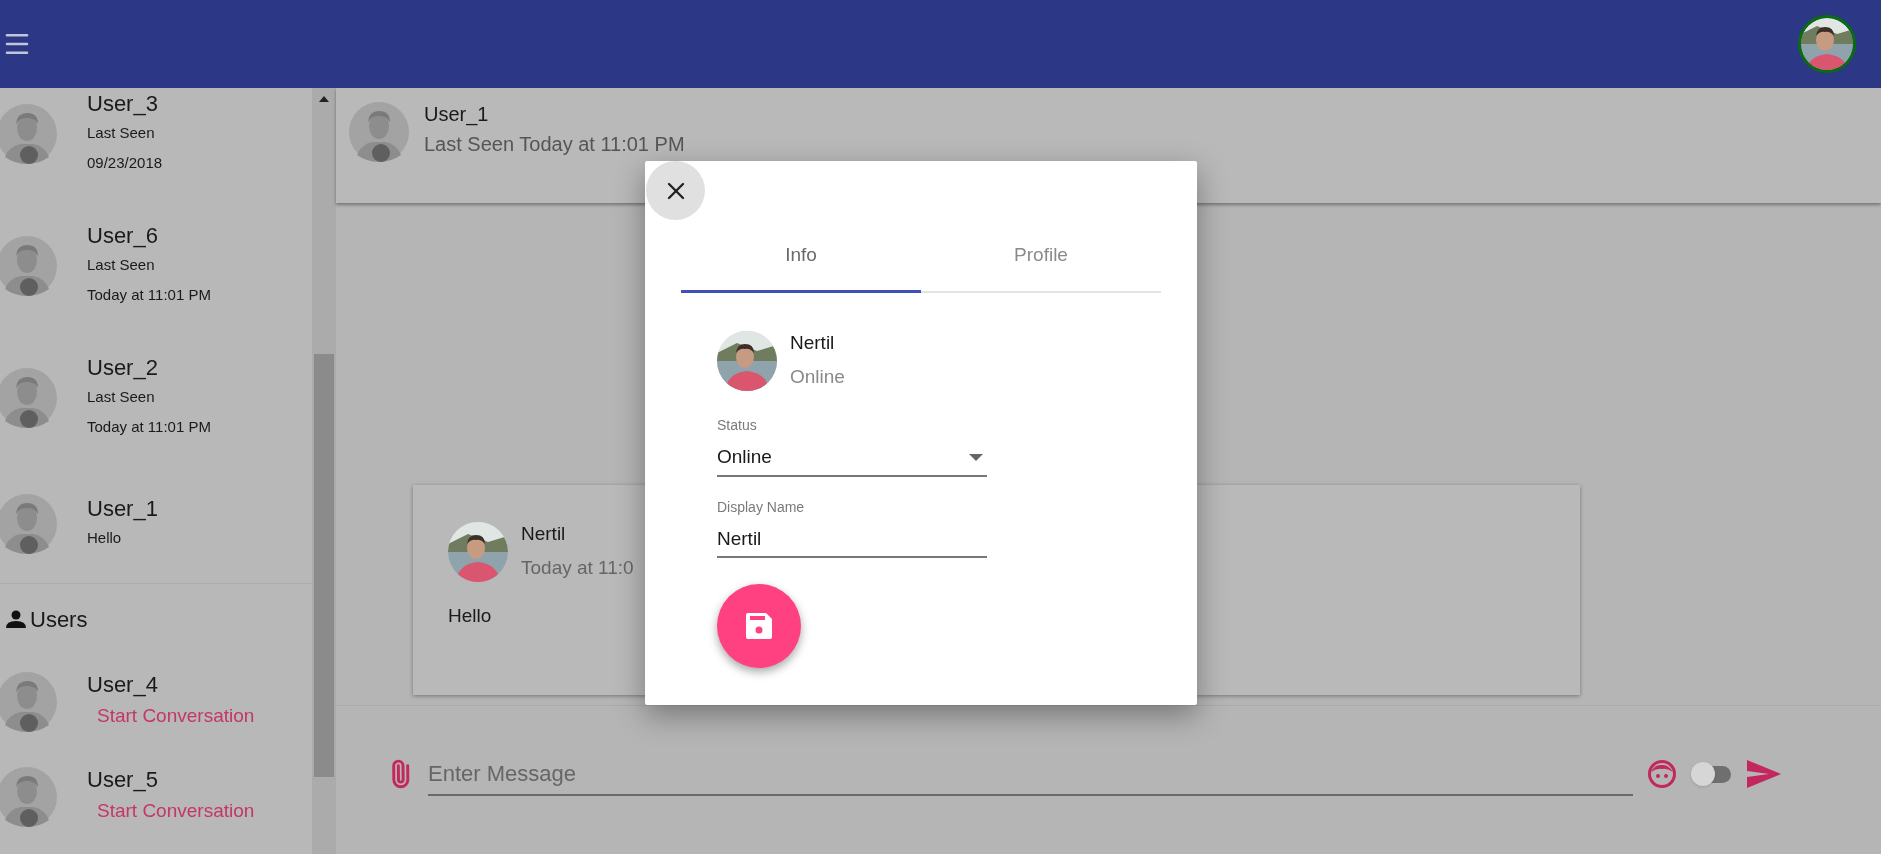 This screenshot has height=854, width=1881. What do you see at coordinates (761, 507) in the screenshot?
I see `field-label: Display Name` at bounding box center [761, 507].